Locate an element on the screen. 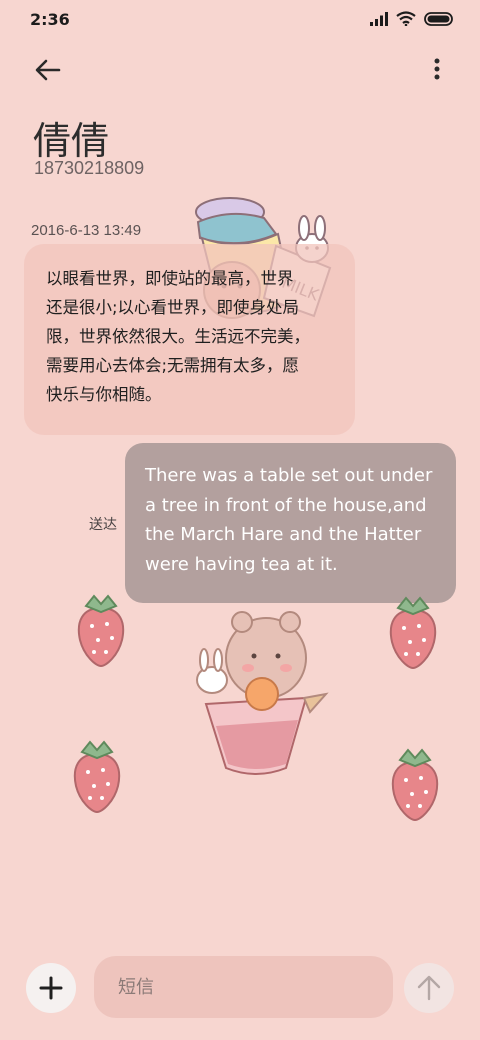 The image size is (480, 1040). signal-icon is located at coordinates (379, 18).